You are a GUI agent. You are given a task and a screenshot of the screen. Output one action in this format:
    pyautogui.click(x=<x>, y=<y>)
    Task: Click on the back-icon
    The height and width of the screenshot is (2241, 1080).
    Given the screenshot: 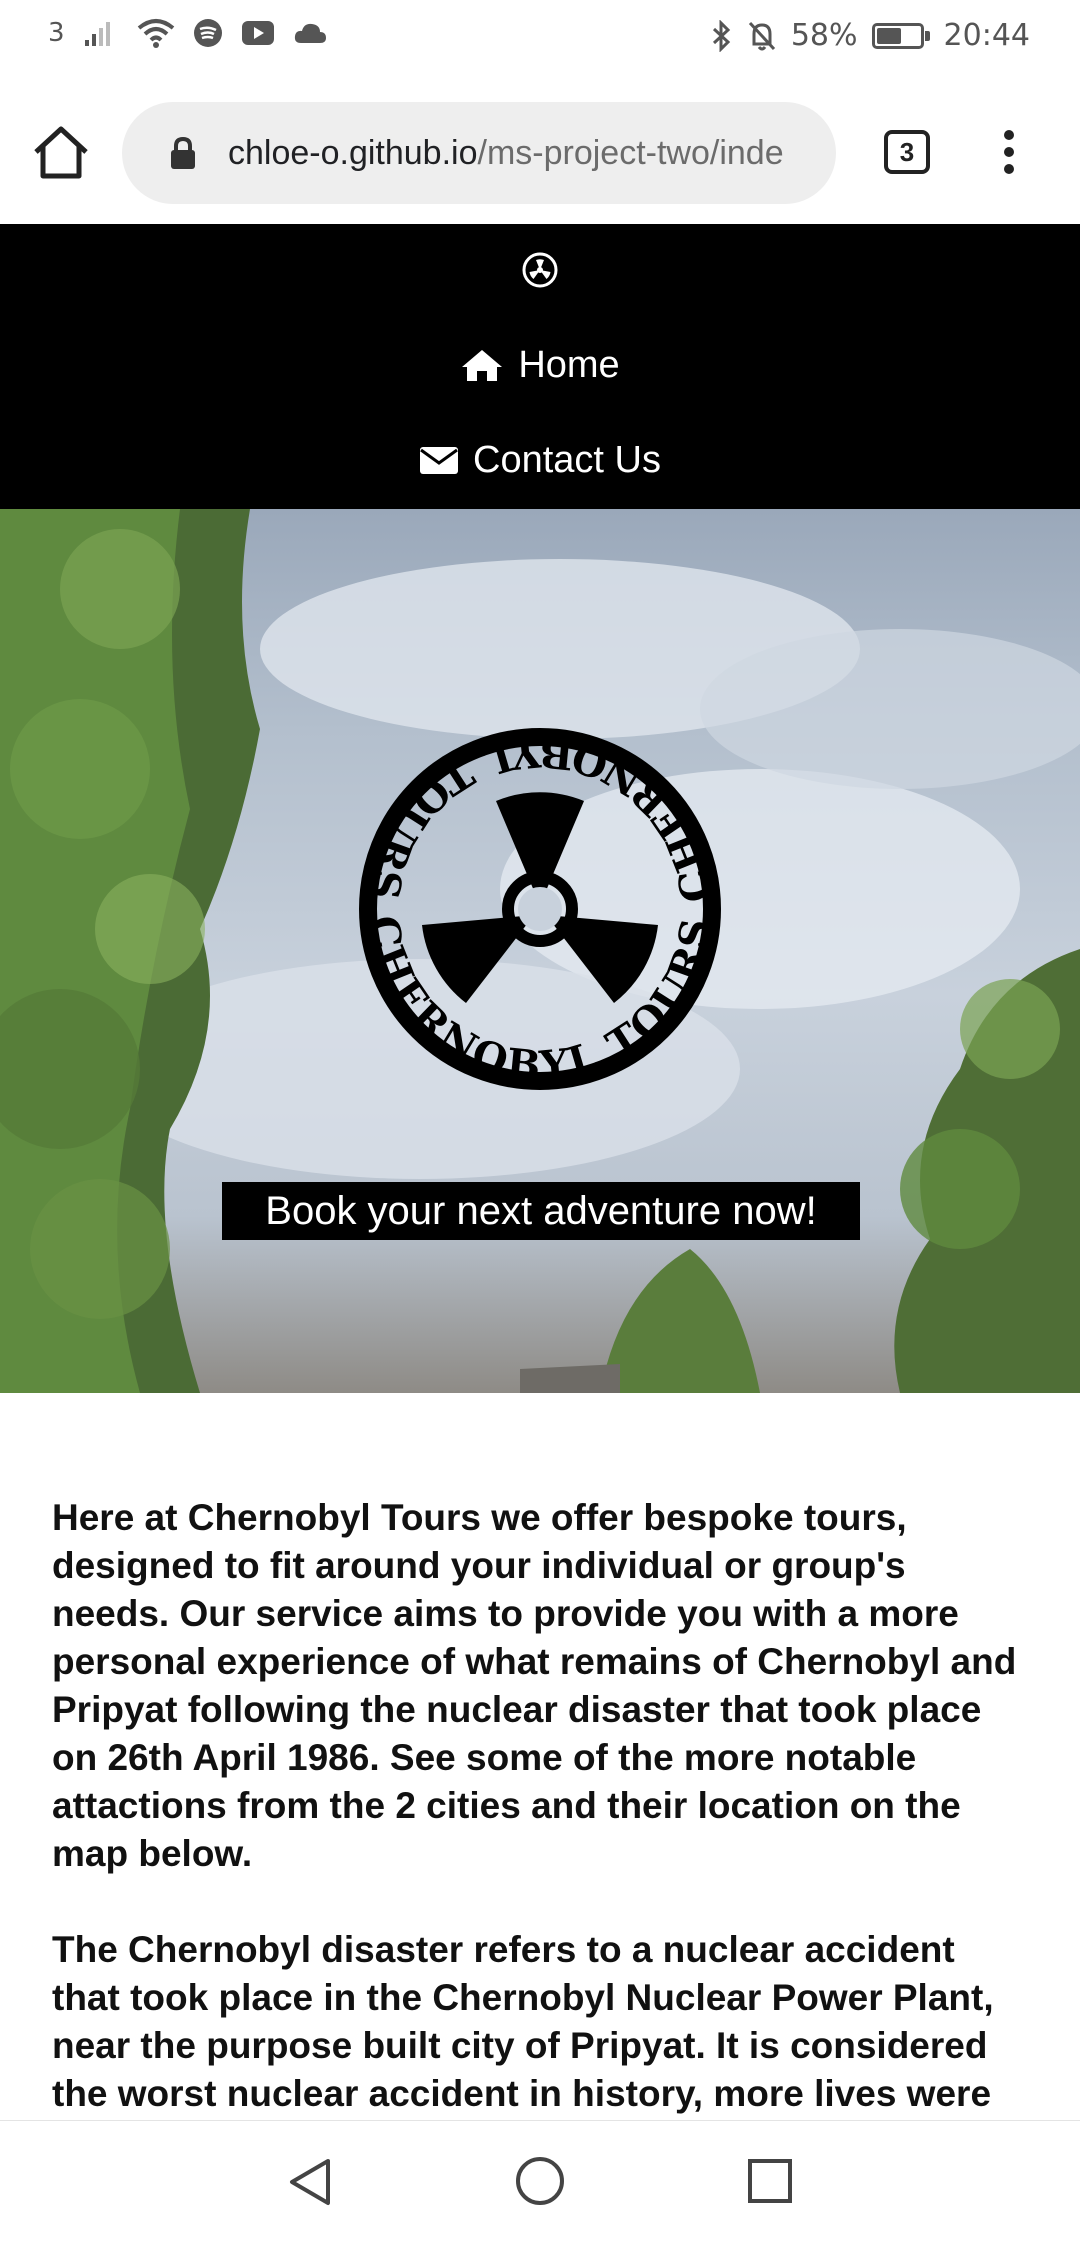 What is the action you would take?
    pyautogui.click(x=310, y=2184)
    